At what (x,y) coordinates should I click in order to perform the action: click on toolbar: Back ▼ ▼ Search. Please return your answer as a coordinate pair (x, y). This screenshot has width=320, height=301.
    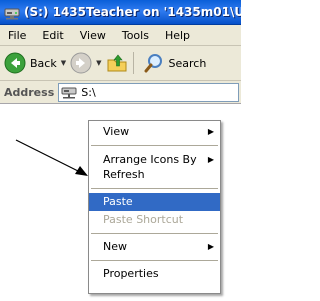
    Looking at the image, I should click on (120, 63).